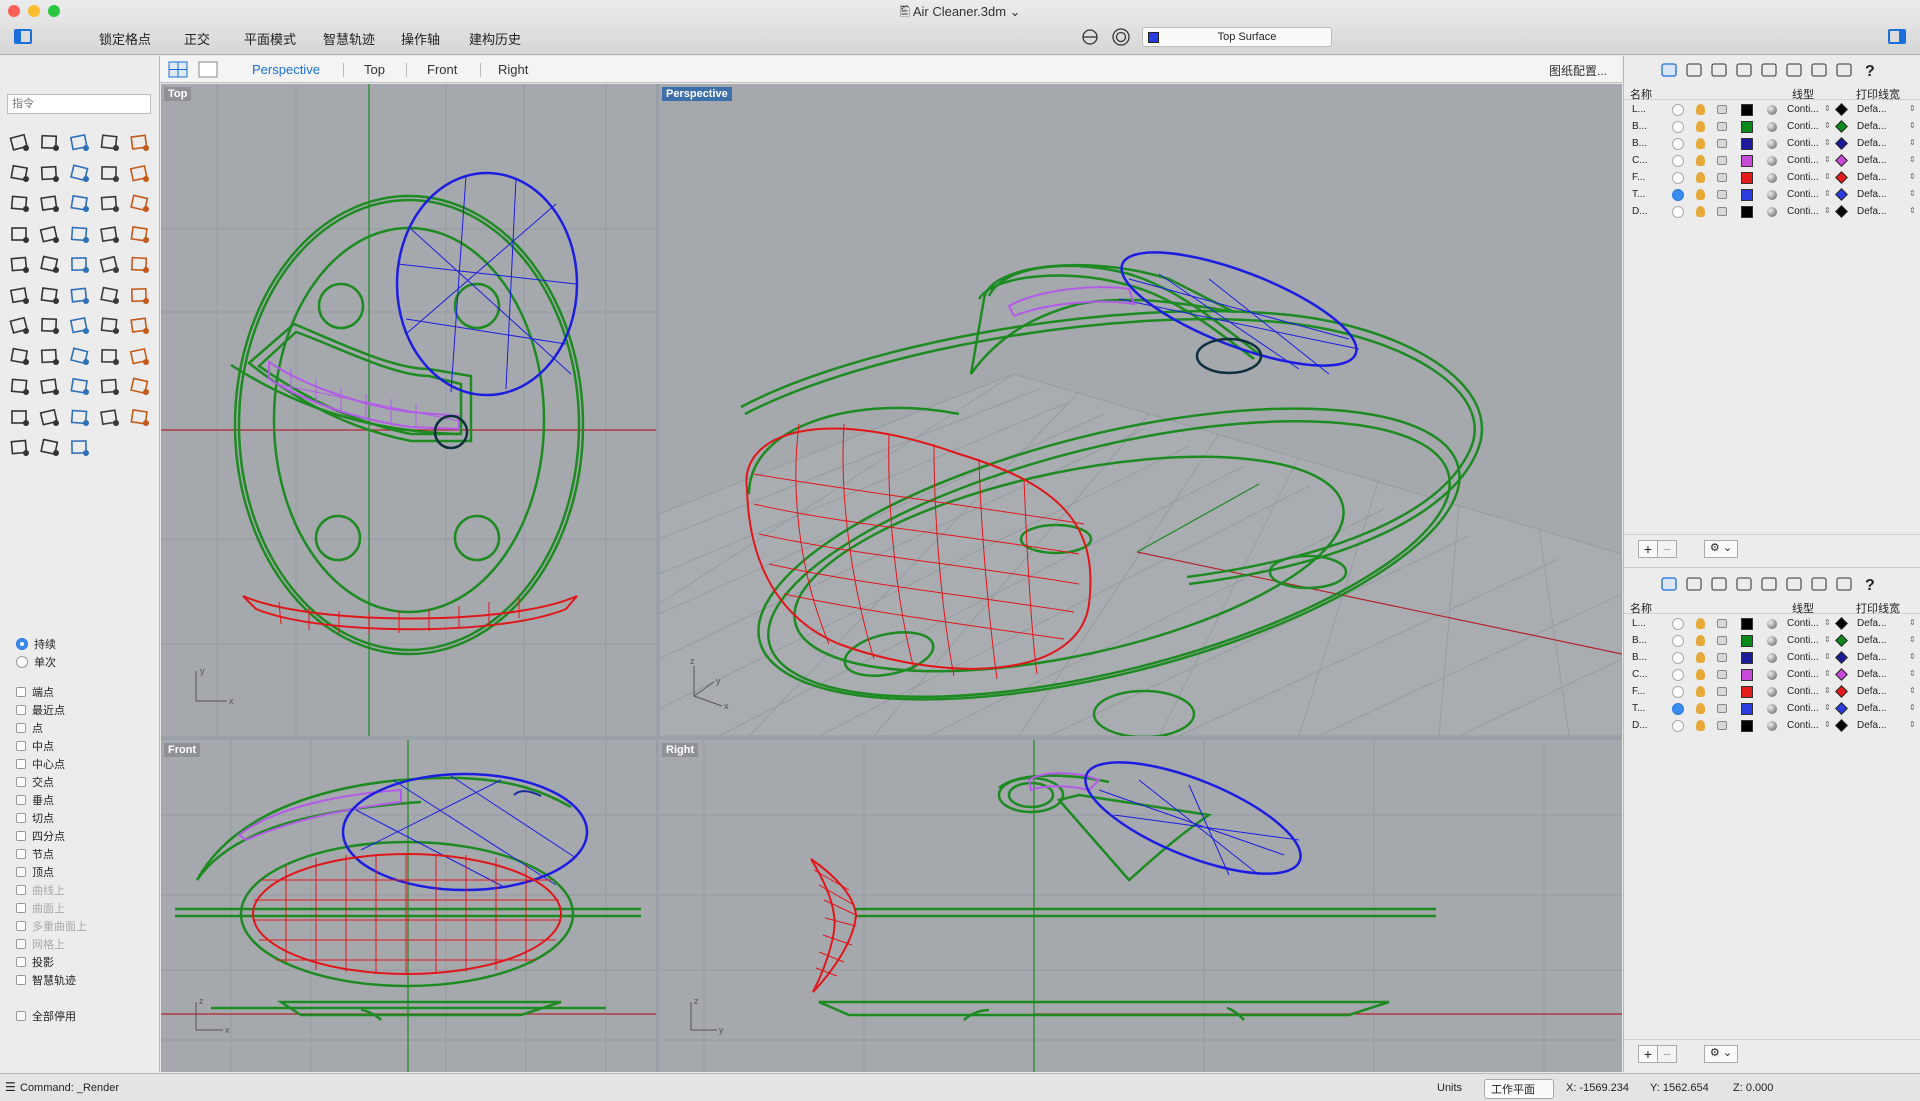 Image resolution: width=1920 pixels, height=1101 pixels. I want to click on current-layer-selector: Top Surface, so click(1237, 37).